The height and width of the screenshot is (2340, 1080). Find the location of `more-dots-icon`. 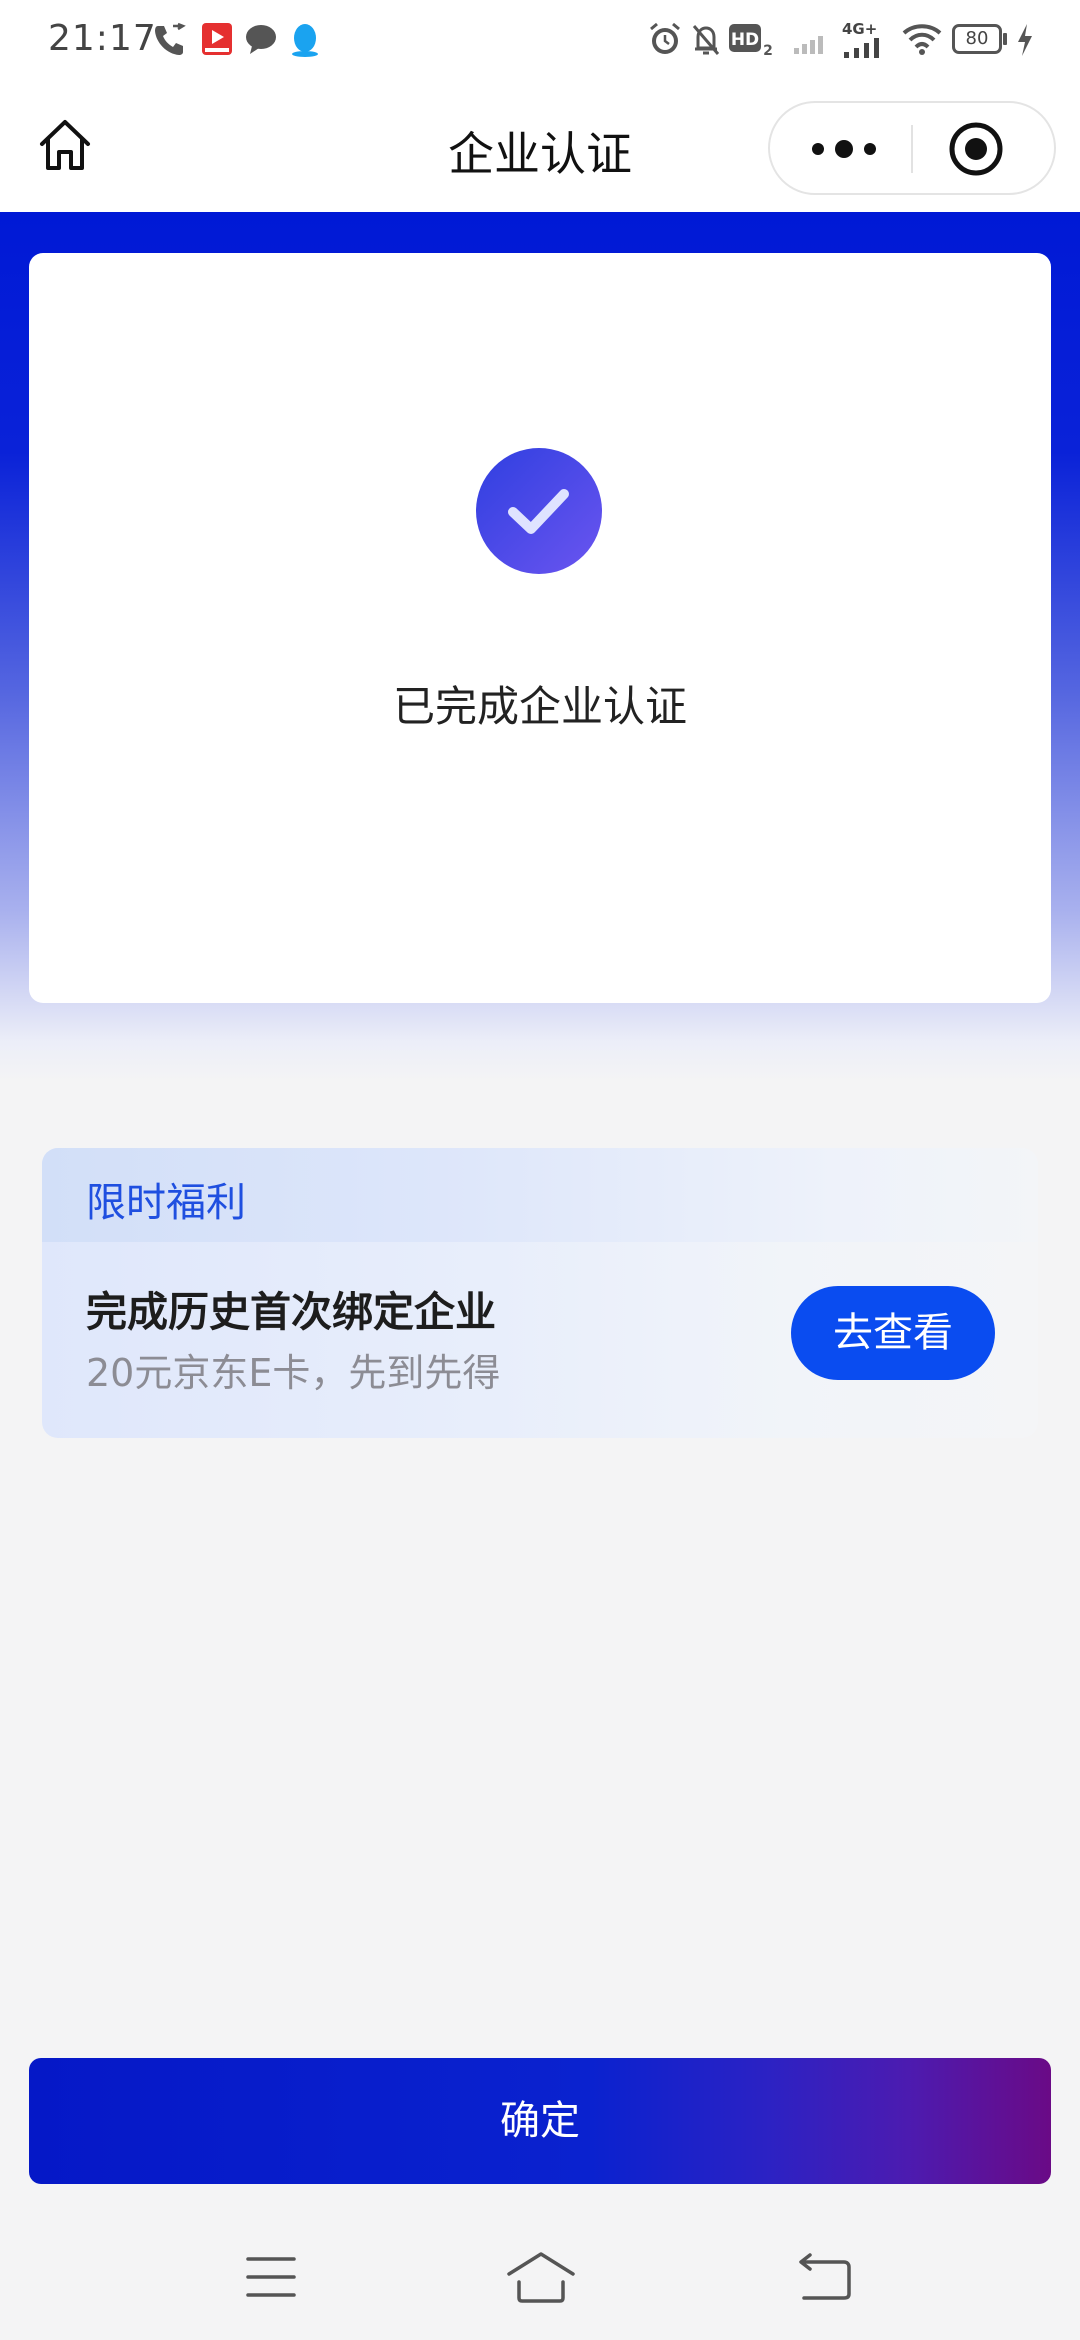

more-dots-icon is located at coordinates (844, 149).